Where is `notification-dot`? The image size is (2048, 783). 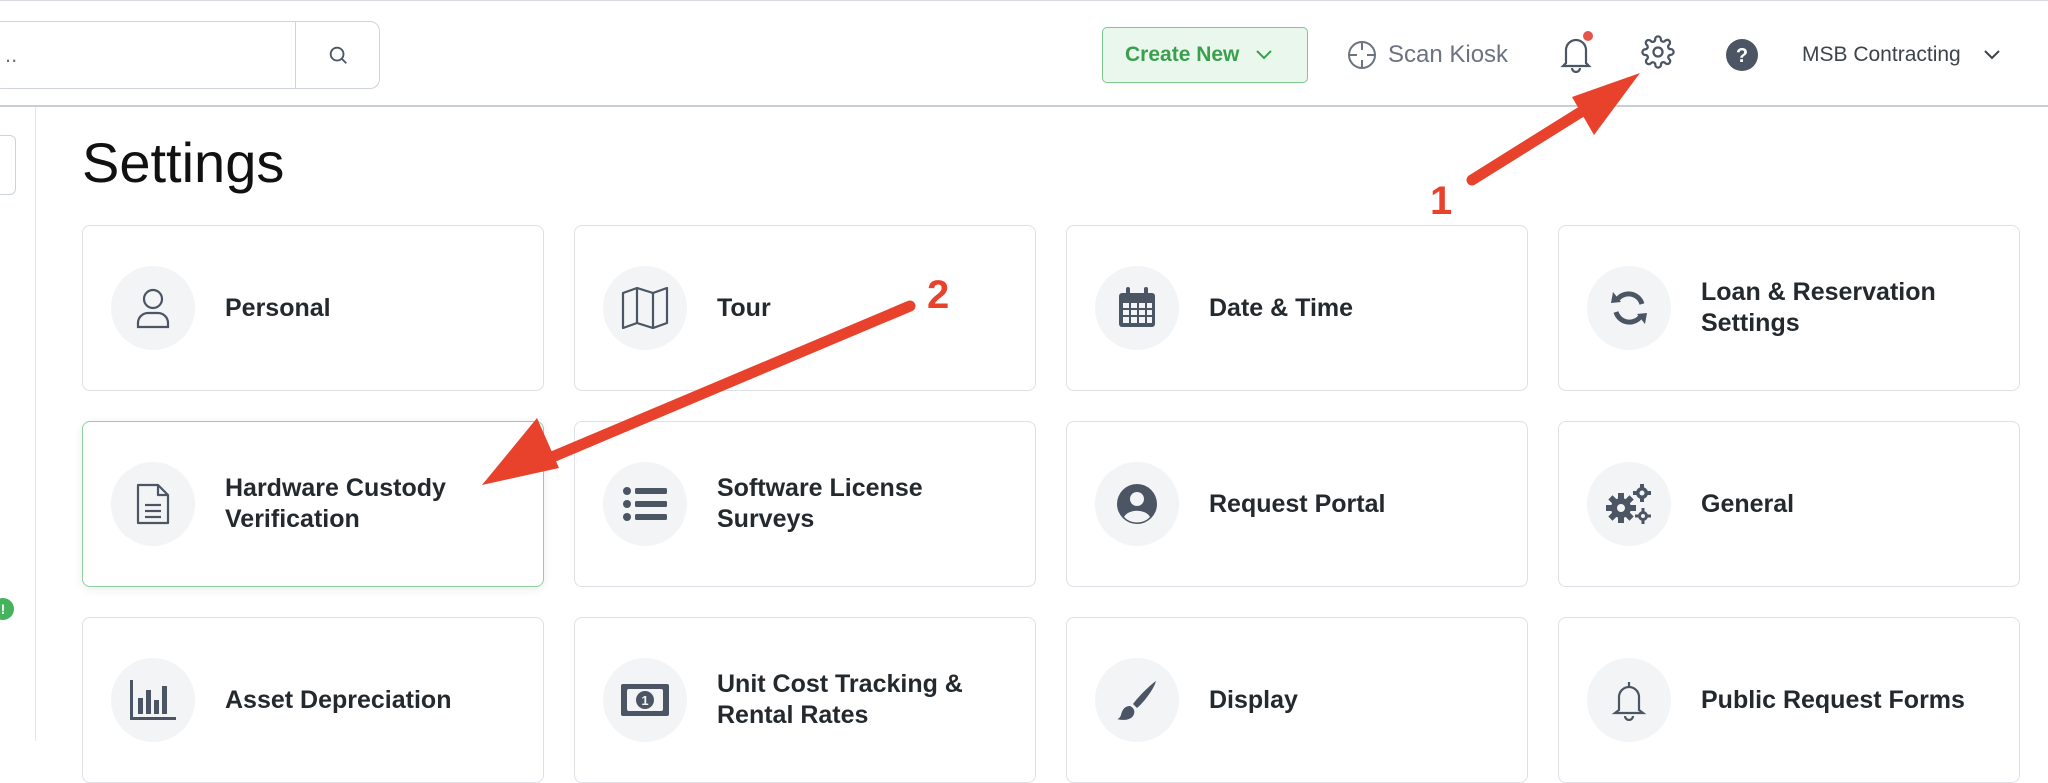 notification-dot is located at coordinates (1588, 36).